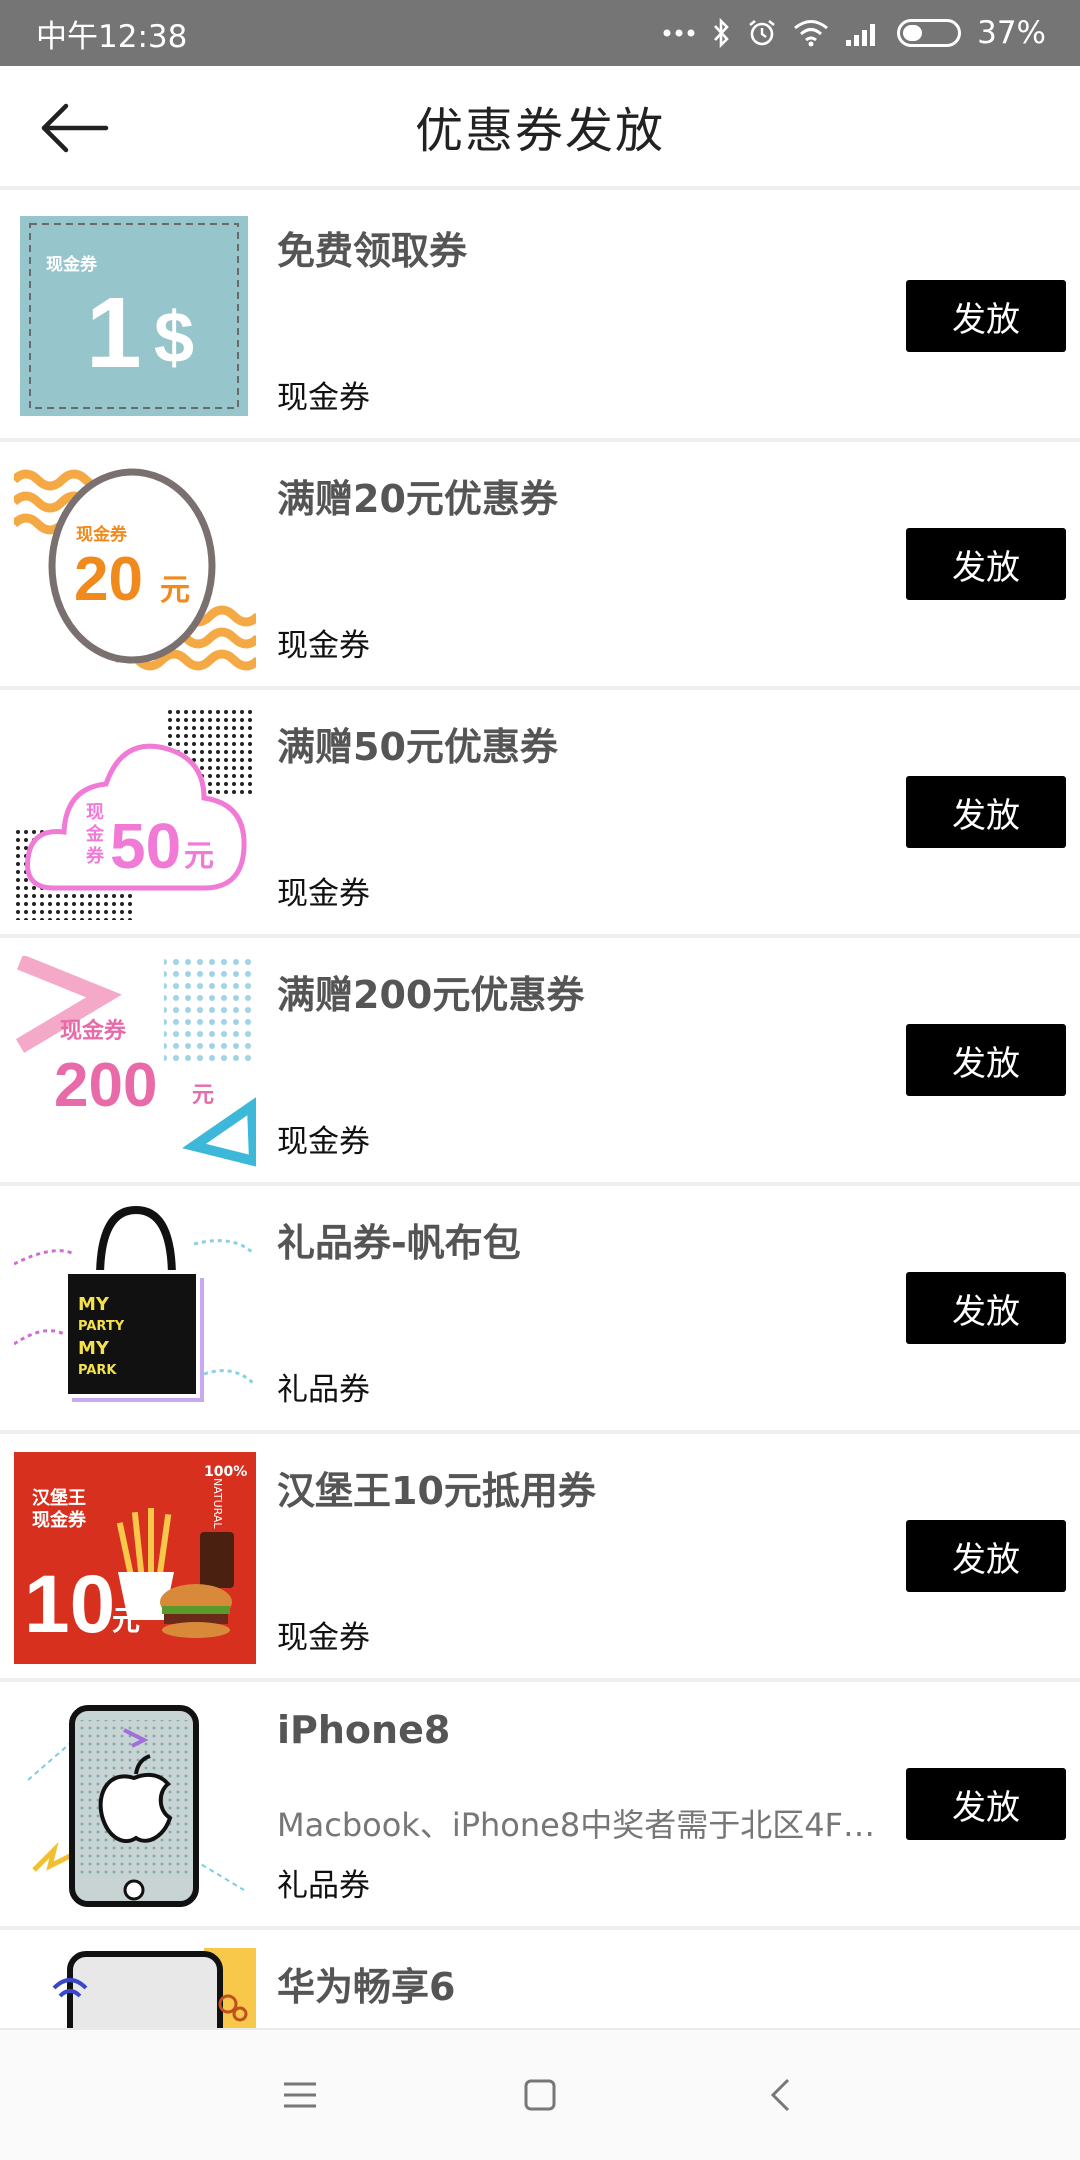 The height and width of the screenshot is (2160, 1080). Describe the element at coordinates (97, 1370) in the screenshot. I see `svg-text: PARK` at that location.